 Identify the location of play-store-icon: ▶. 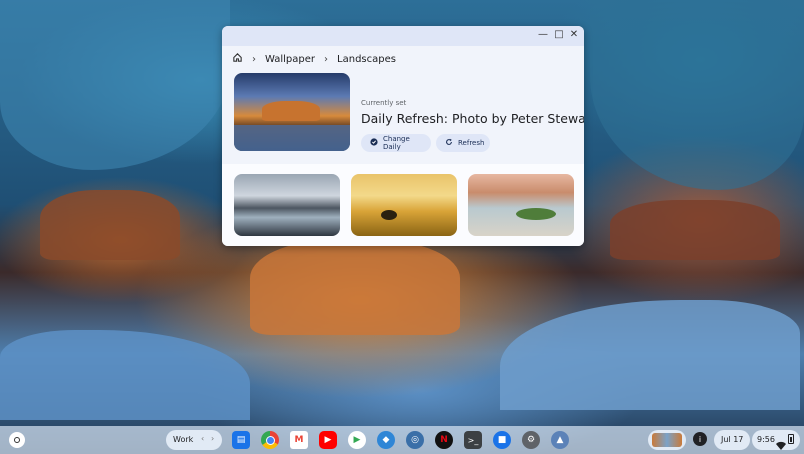
(357, 440).